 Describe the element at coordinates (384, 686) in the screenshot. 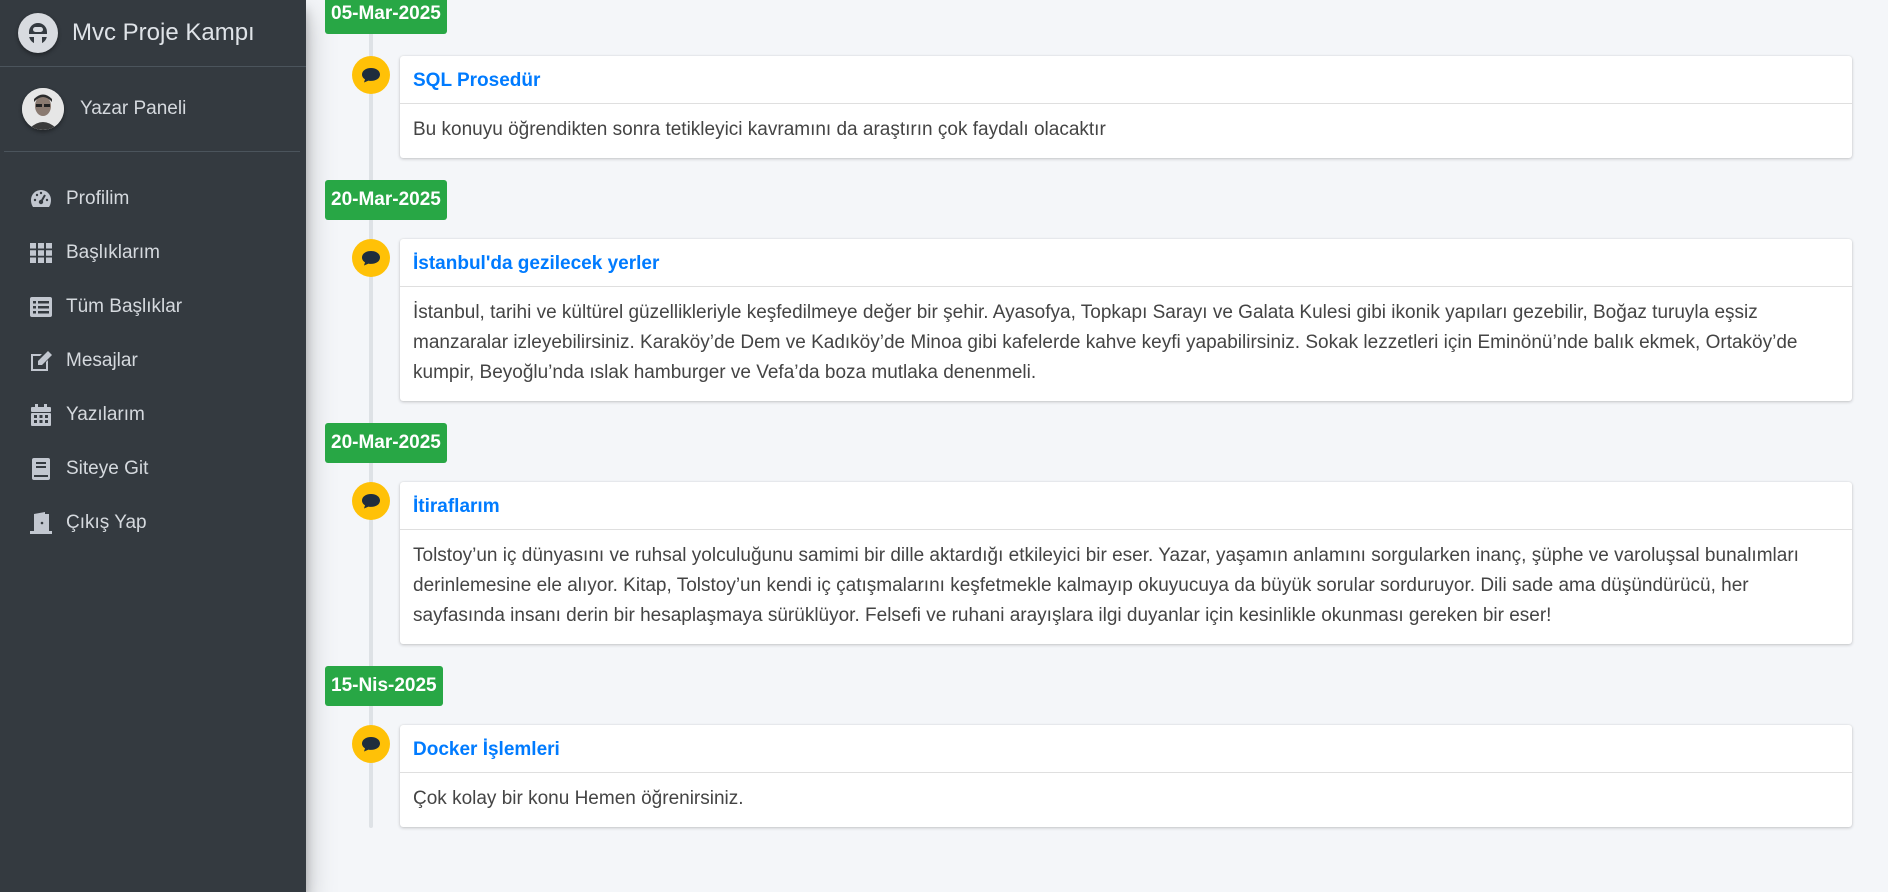

I see `time-label: 15-Nis-2025` at that location.